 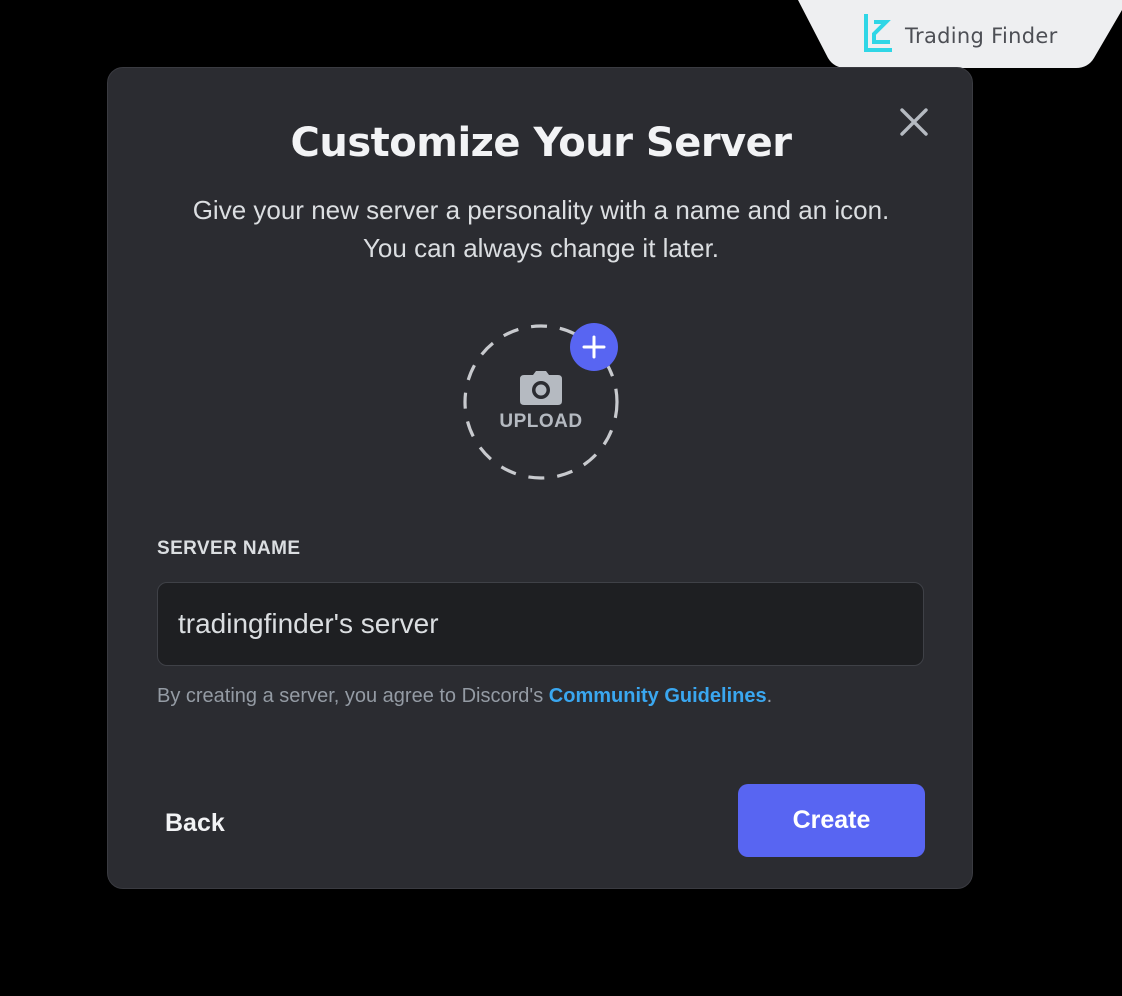 What do you see at coordinates (831, 820) in the screenshot?
I see `create-button: Create` at bounding box center [831, 820].